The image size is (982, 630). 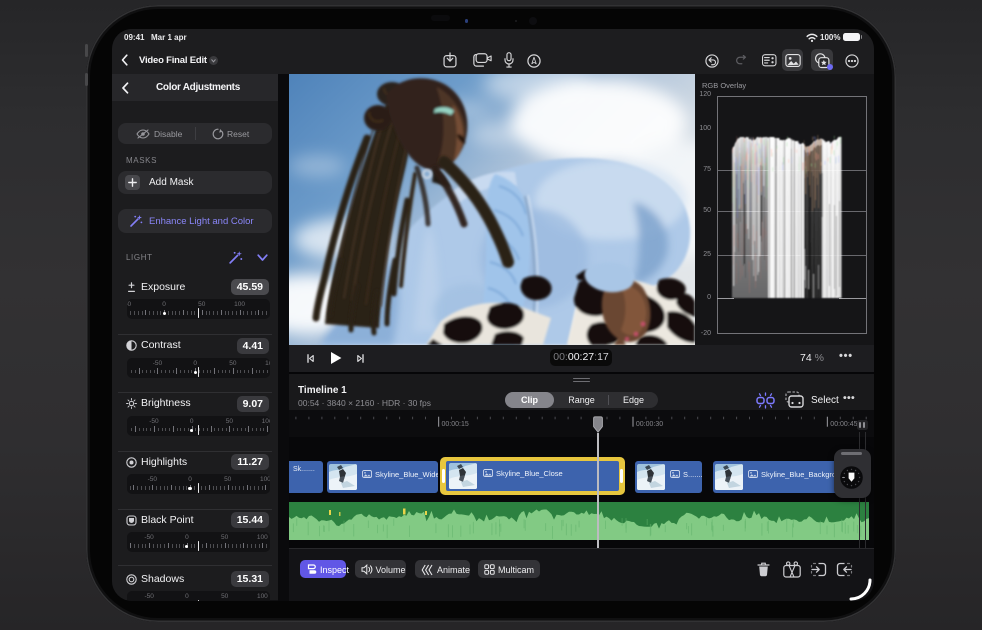 I want to click on svg-text: 00:00:30, so click(x=649, y=424).